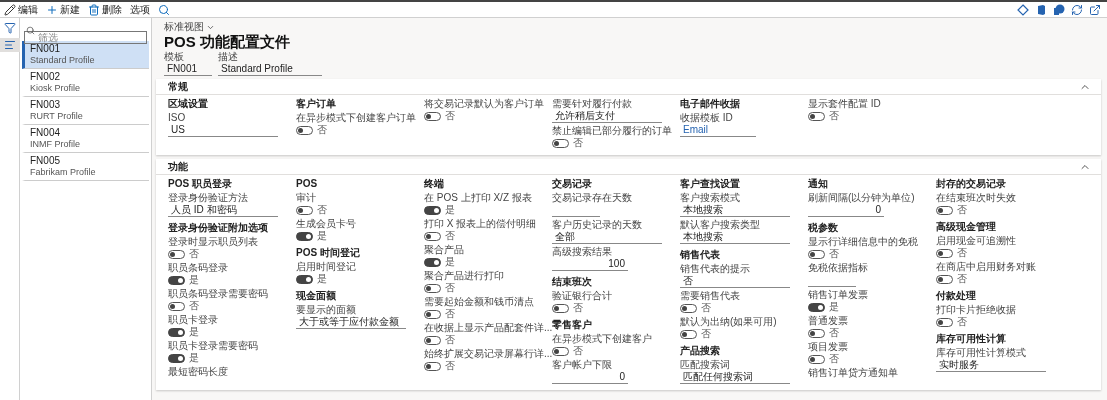 The image size is (1107, 400). I want to click on office-icon, so click(1041, 9).